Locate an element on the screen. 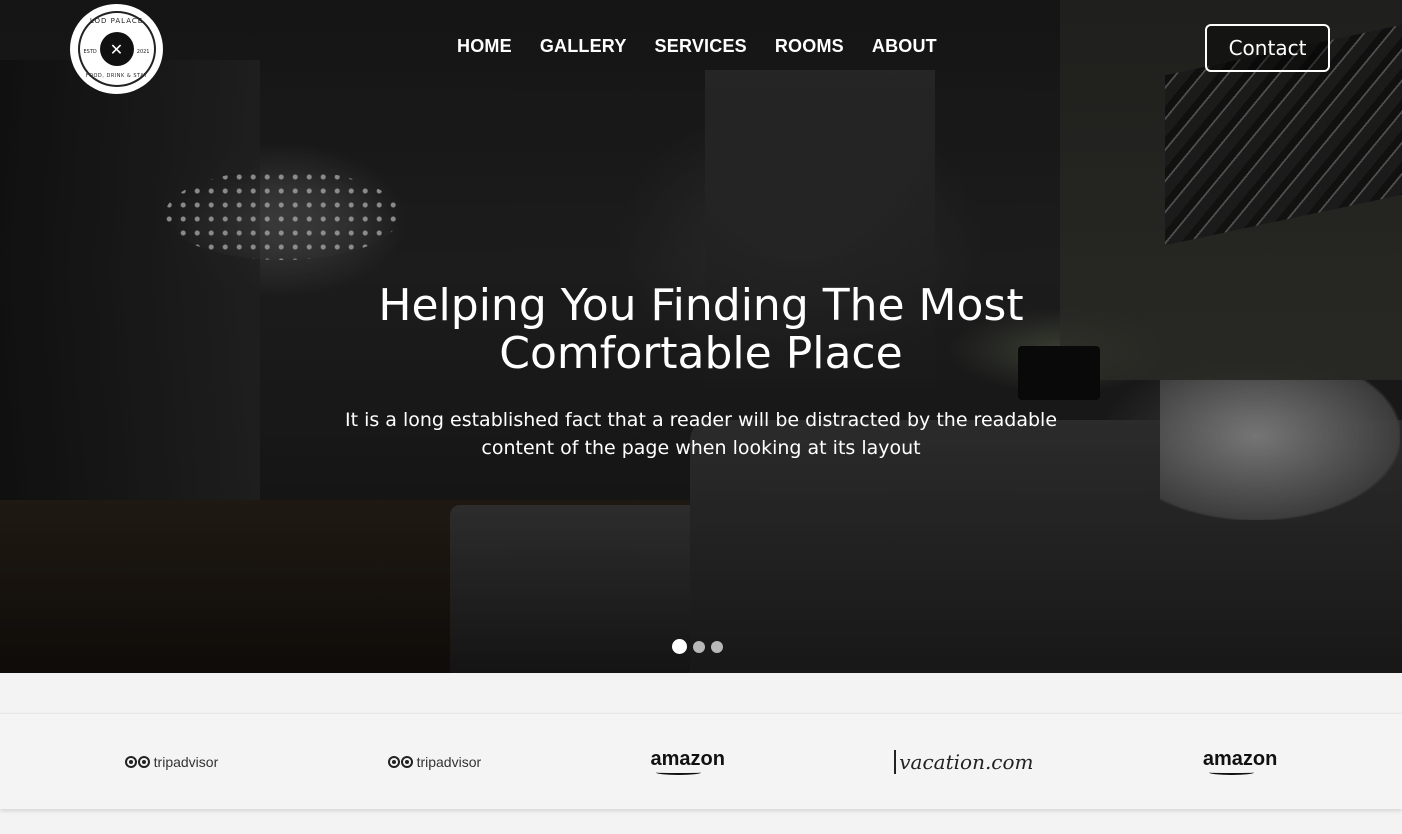  partner-logo-amazon-2: amazon is located at coordinates (1240, 761).